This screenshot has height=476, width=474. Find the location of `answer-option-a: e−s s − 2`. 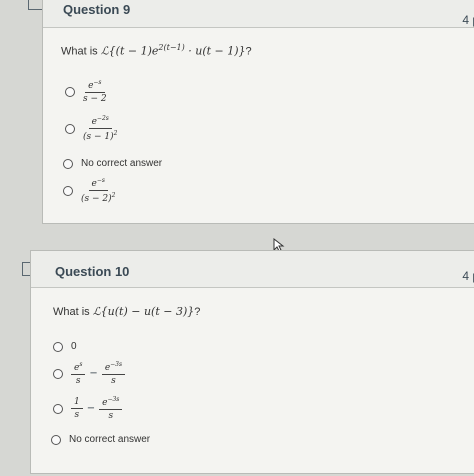

answer-option-a: e−s s − 2 is located at coordinates (86, 91).